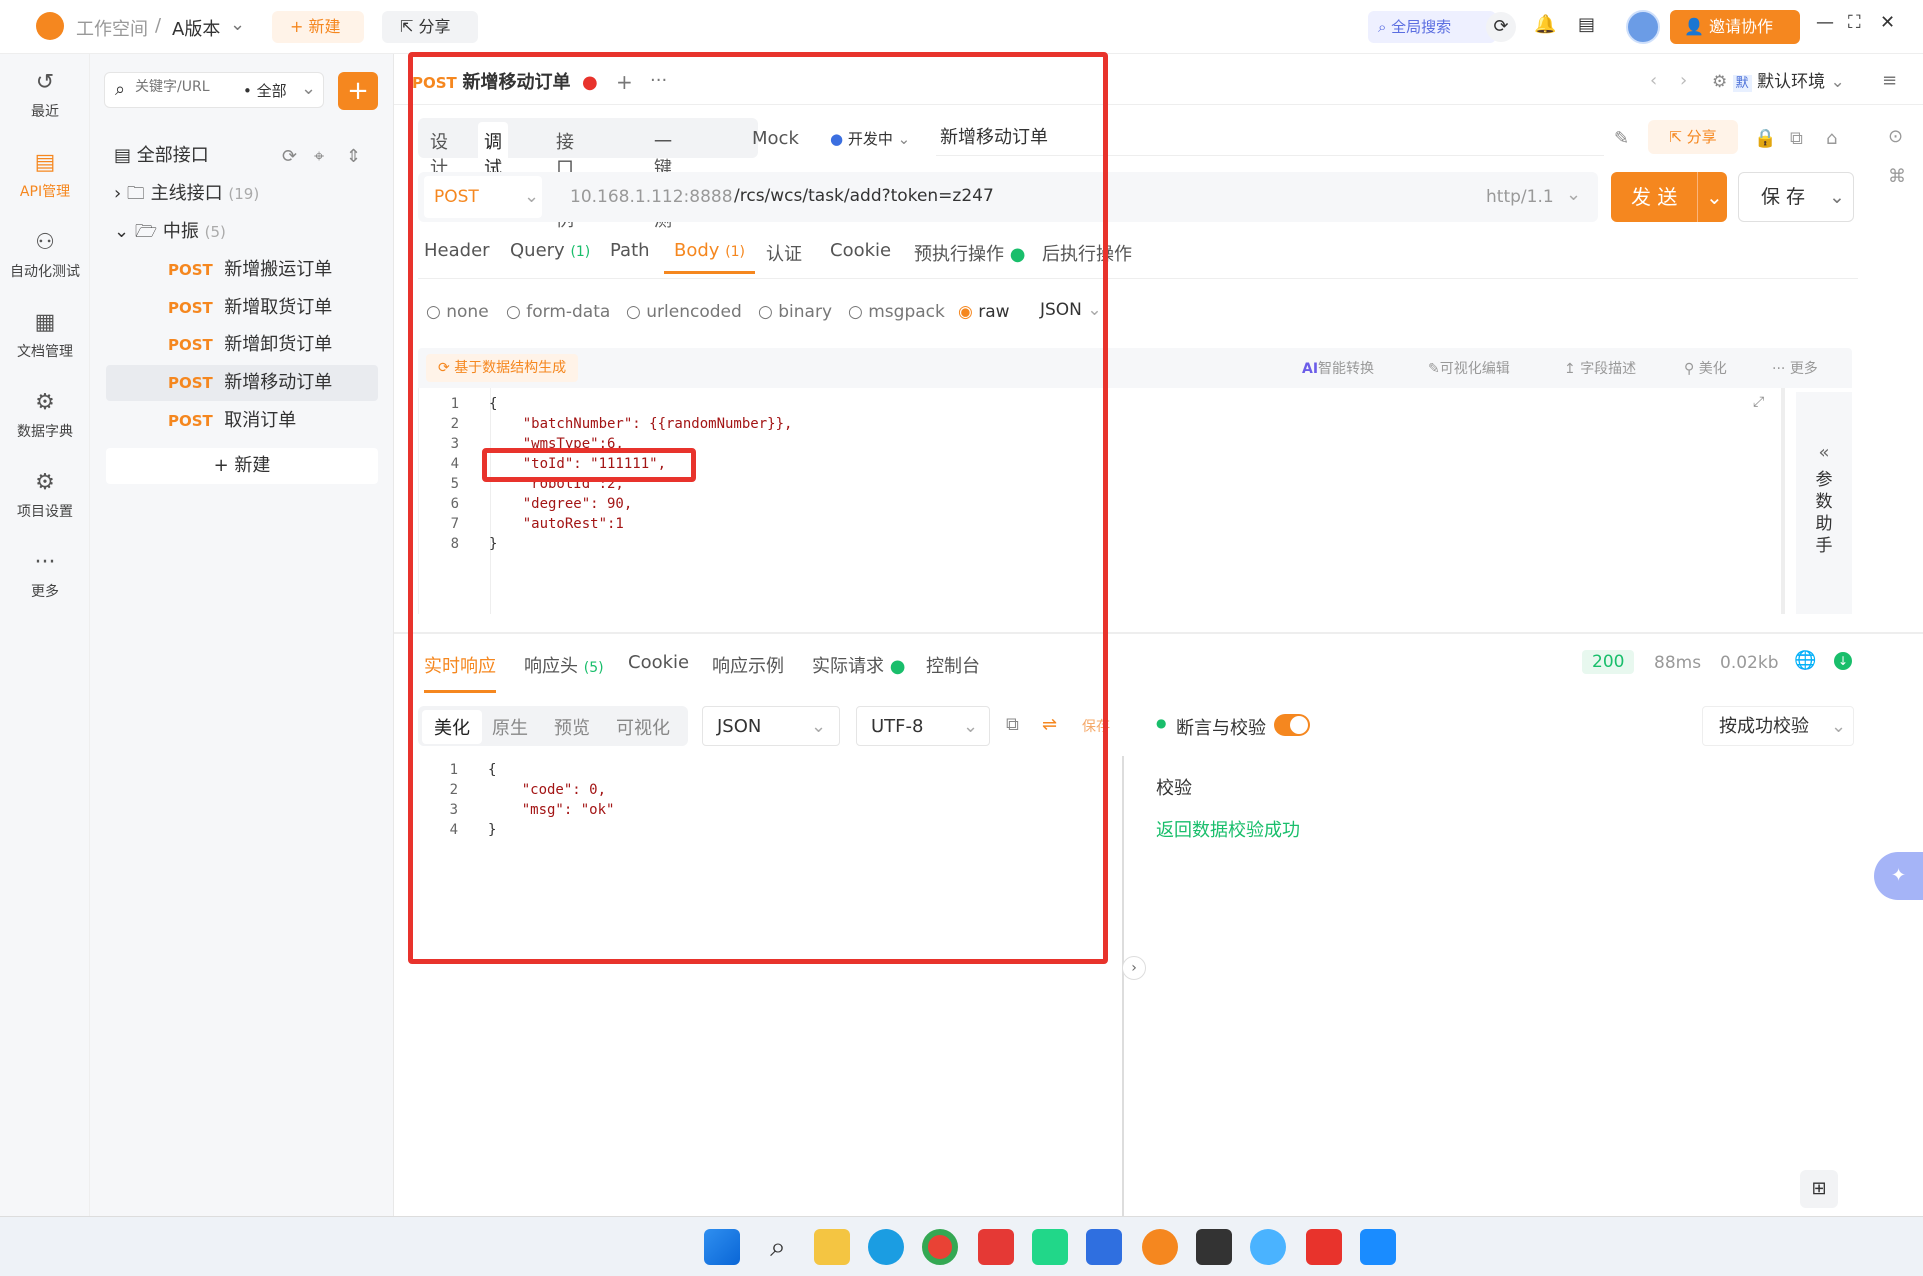 The width and height of the screenshot is (1923, 1276). What do you see at coordinates (1693, 137) in the screenshot?
I see `share-api-button: ⇱ 分享` at bounding box center [1693, 137].